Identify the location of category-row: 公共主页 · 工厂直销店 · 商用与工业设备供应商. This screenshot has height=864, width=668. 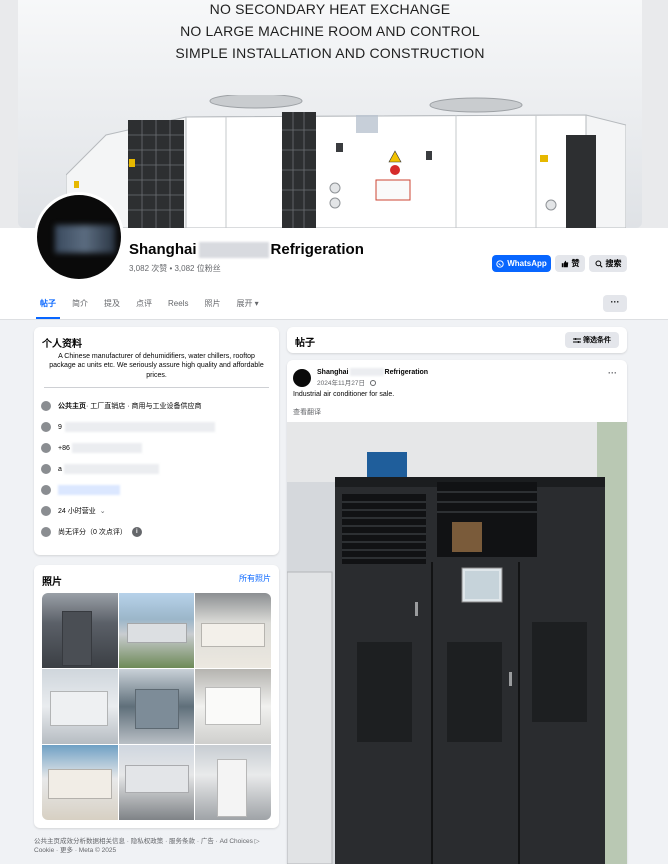
(121, 406).